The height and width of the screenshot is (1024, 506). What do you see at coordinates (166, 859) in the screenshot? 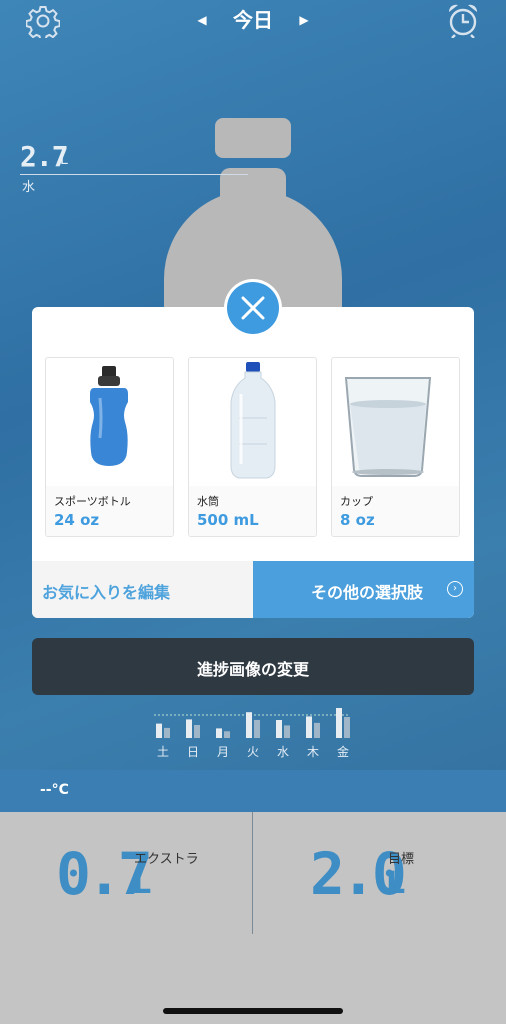
I see `extra-label: エクストラ` at bounding box center [166, 859].